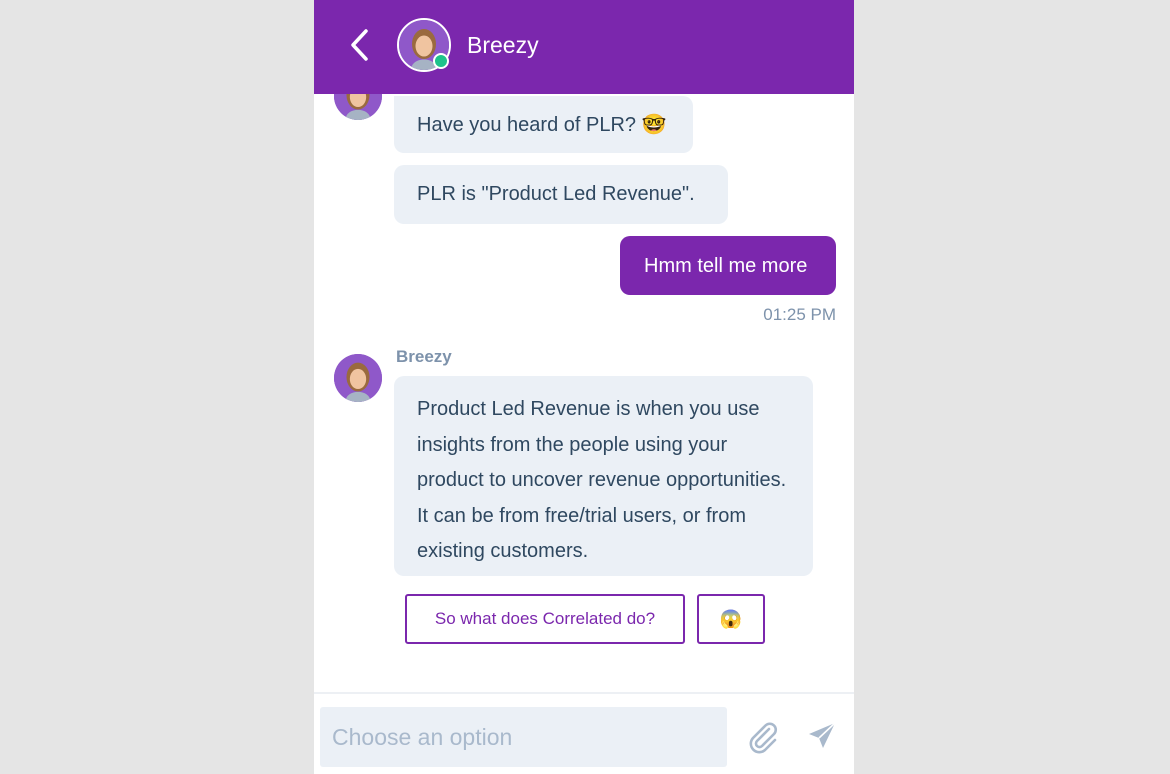  What do you see at coordinates (543, 124) in the screenshot?
I see `bot-message: Have you heard of PLR? 🤓` at bounding box center [543, 124].